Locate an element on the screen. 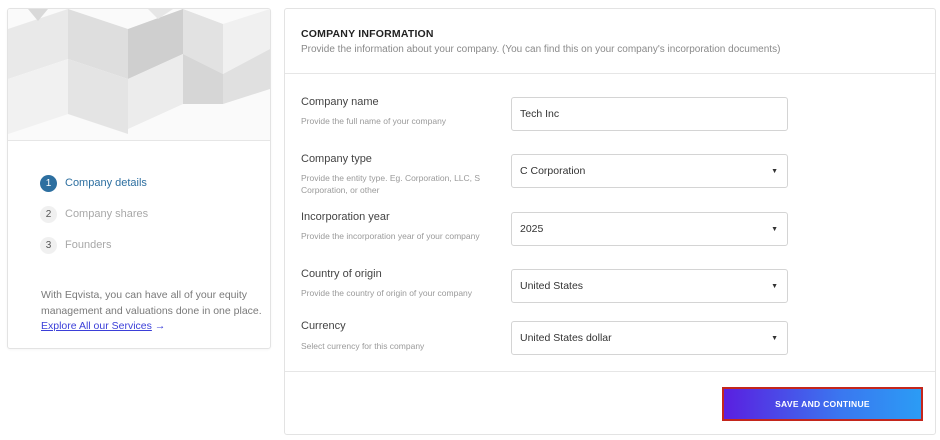  step-label: Company shares is located at coordinates (107, 214).